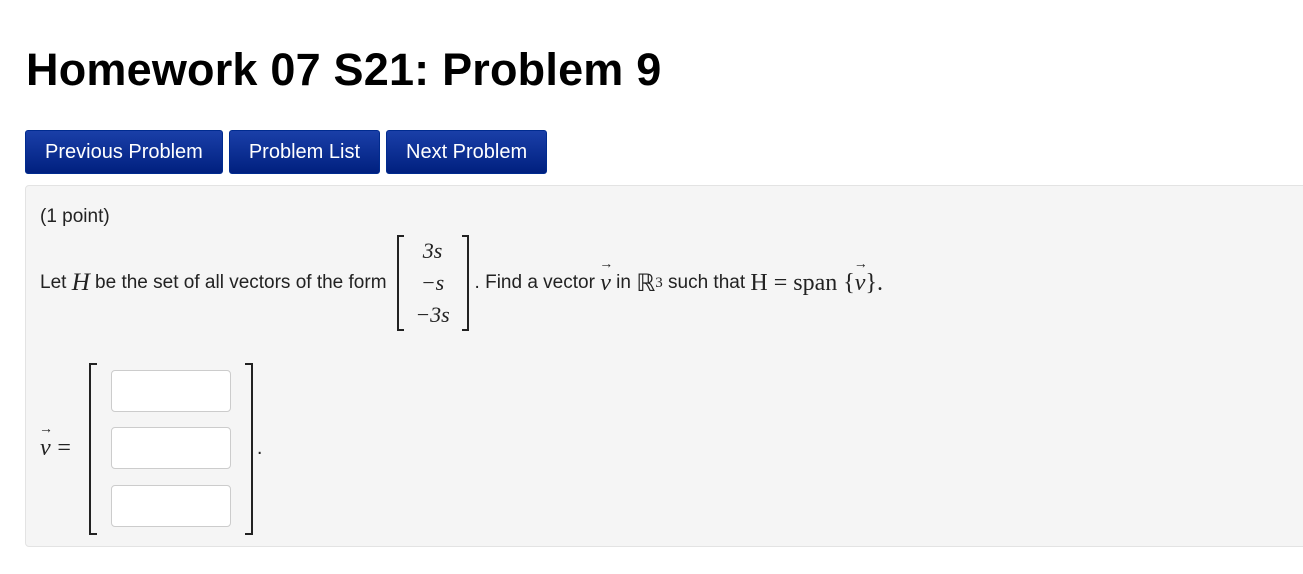 Image resolution: width=1303 pixels, height=574 pixels. Describe the element at coordinates (623, 282) in the screenshot. I see `text-in: in` at that location.